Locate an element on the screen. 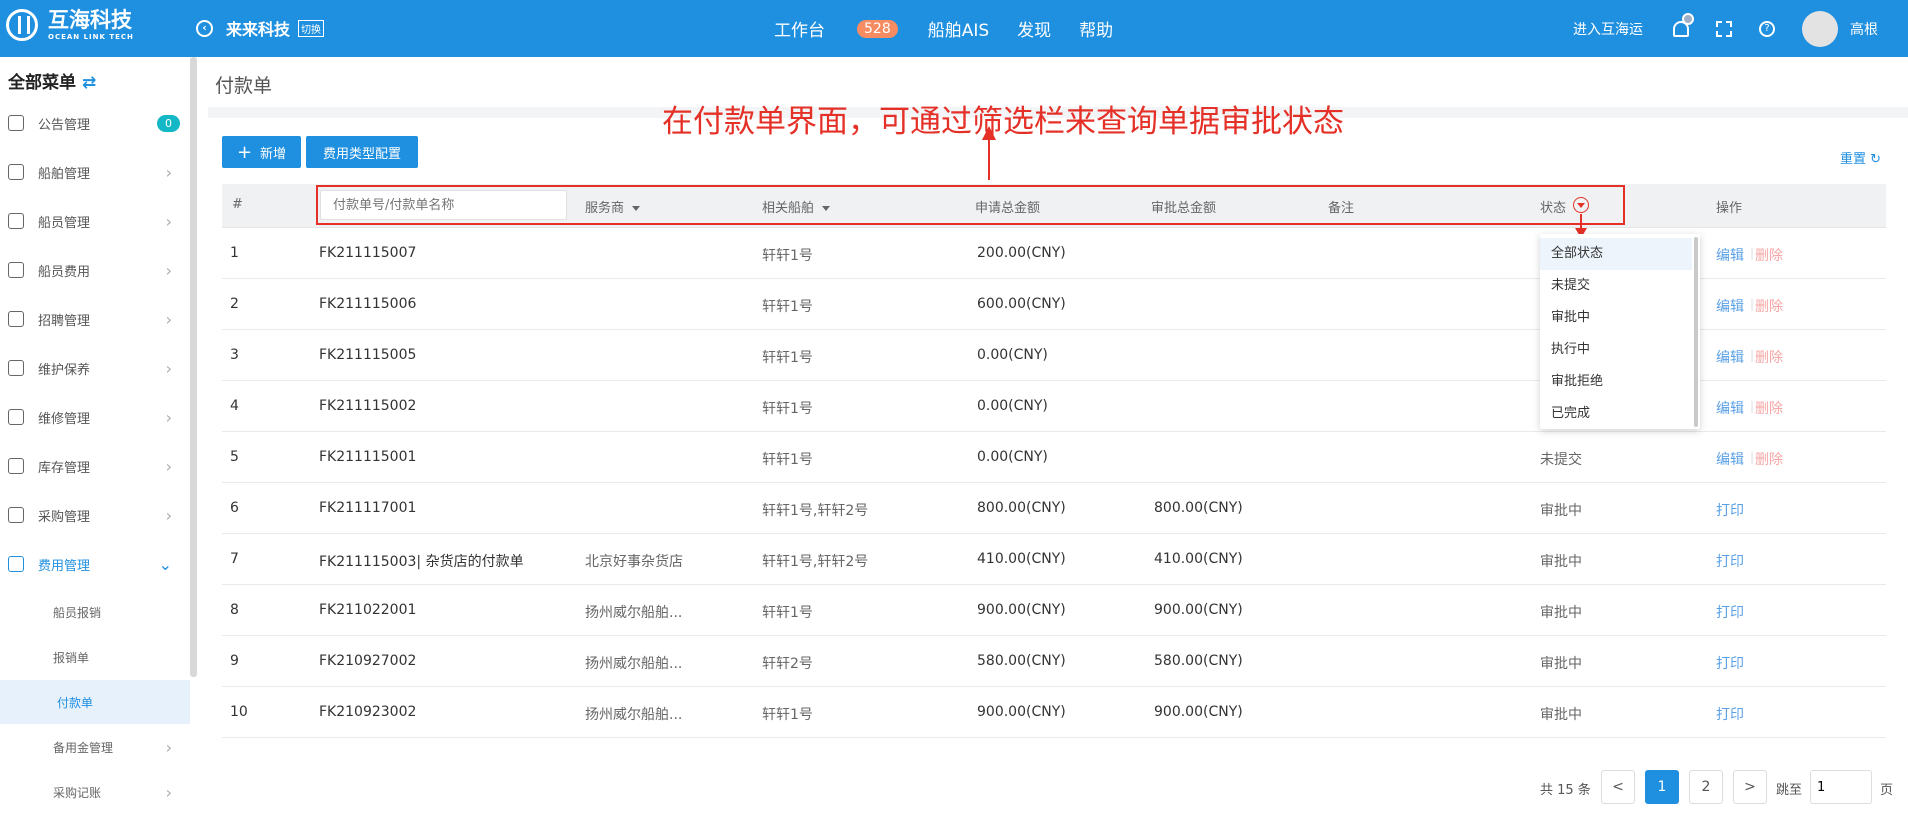 The image size is (1908, 816). sidebar-item-label: 招聘管理 is located at coordinates (64, 321).